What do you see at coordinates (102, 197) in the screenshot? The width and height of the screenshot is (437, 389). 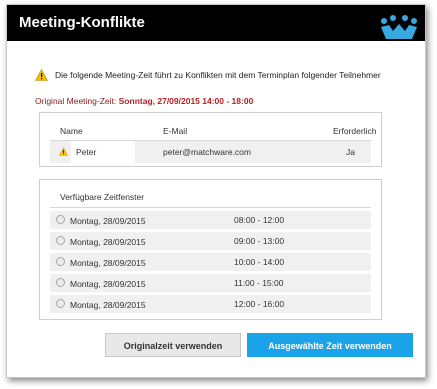 I see `slots-header: Verfügbare Zeitfenster` at bounding box center [102, 197].